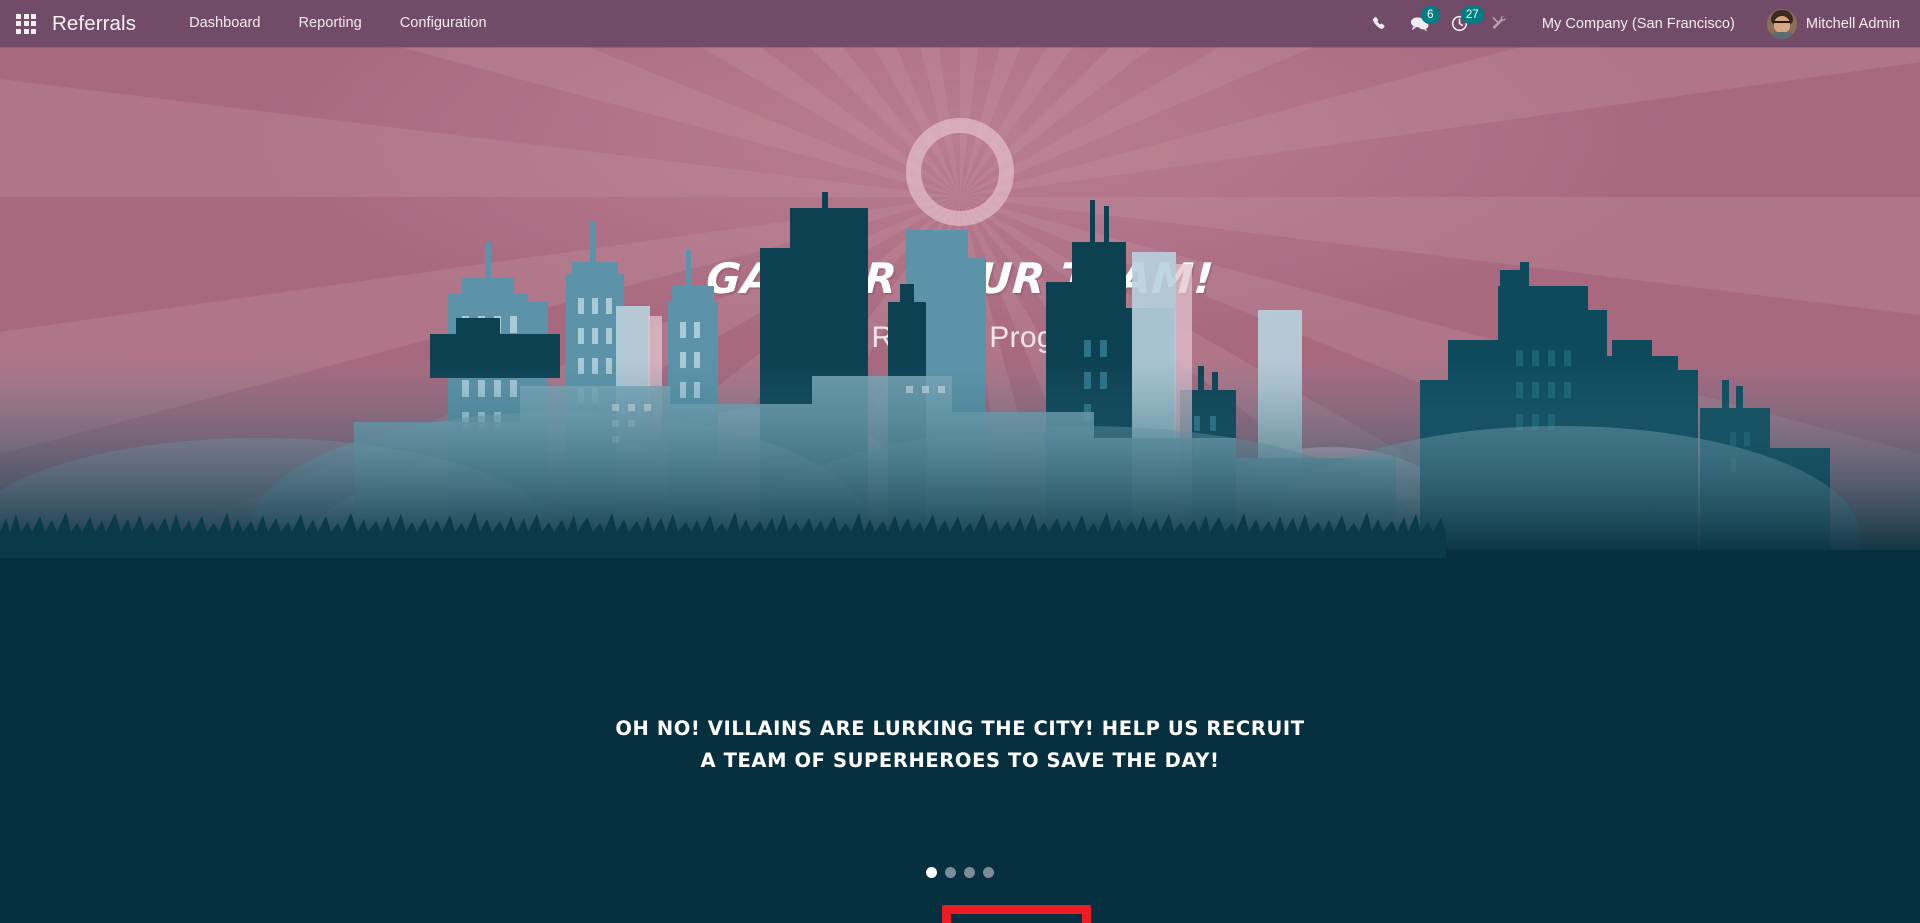  I want to click on messages-icon: 6, so click(1420, 23).